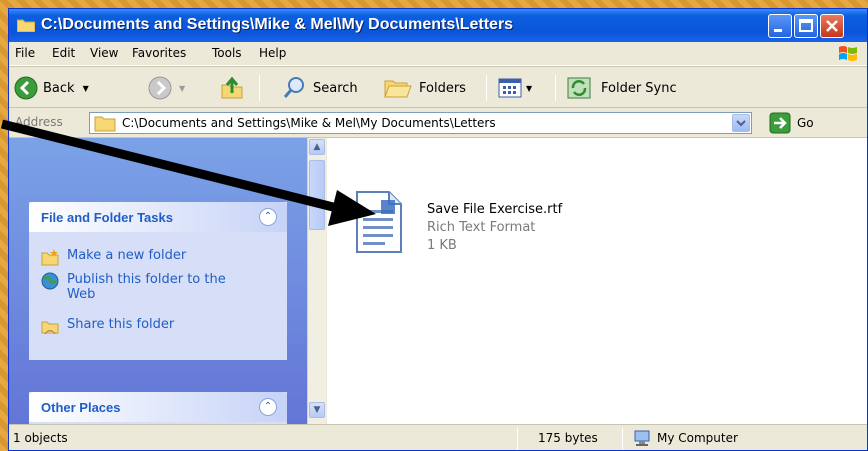 The image size is (868, 451). I want to click on chevron-down-icon, so click(741, 123).